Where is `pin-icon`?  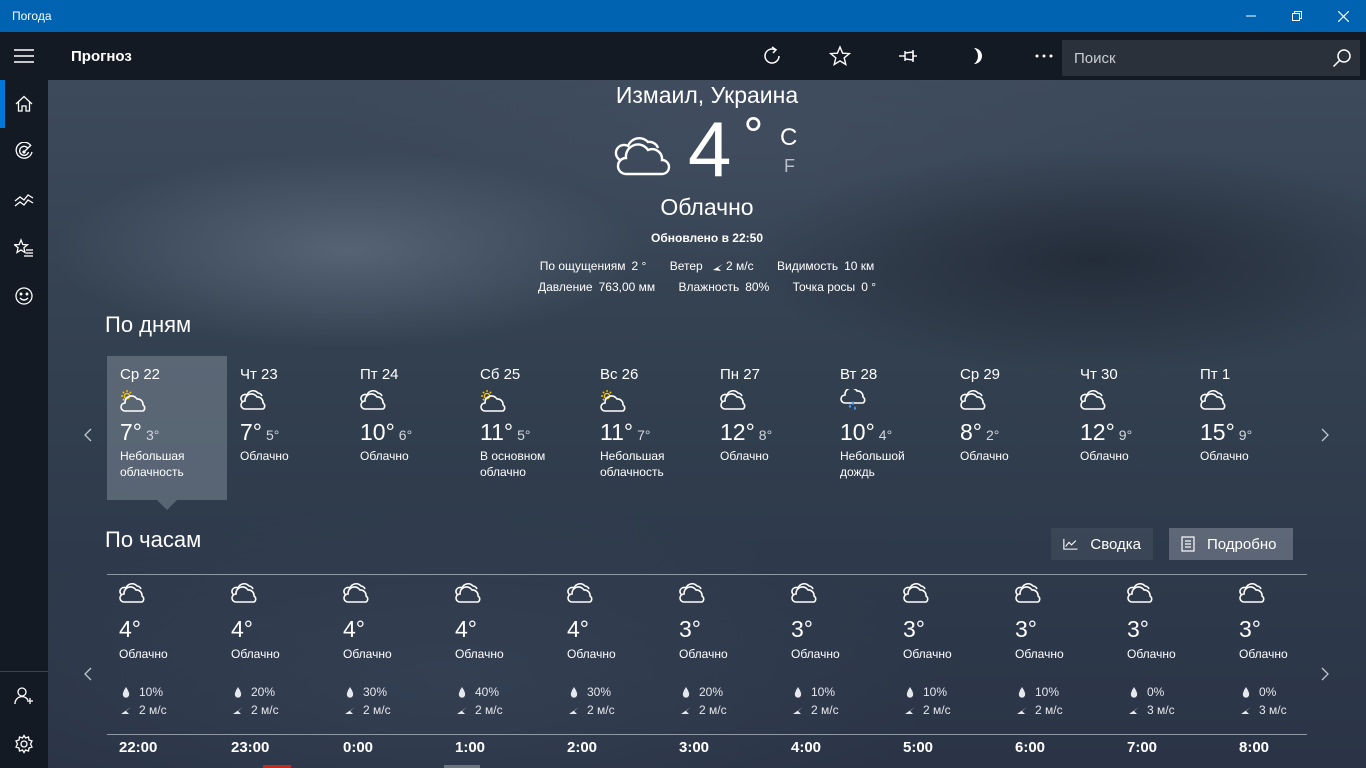 pin-icon is located at coordinates (908, 56).